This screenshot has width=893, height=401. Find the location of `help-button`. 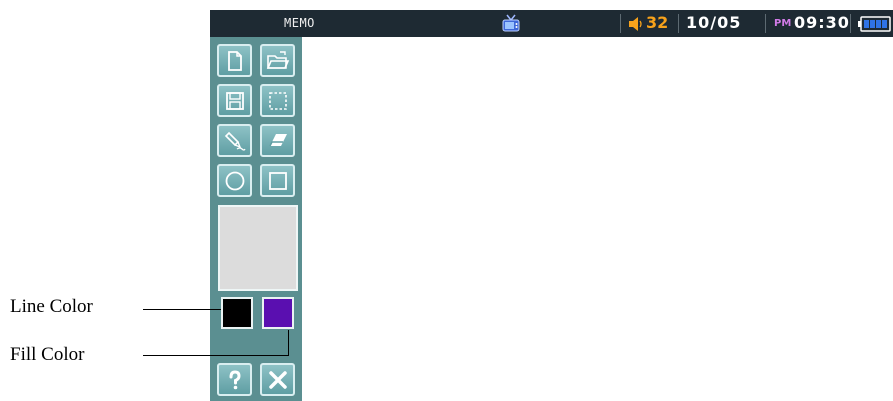

help-button is located at coordinates (234, 379).